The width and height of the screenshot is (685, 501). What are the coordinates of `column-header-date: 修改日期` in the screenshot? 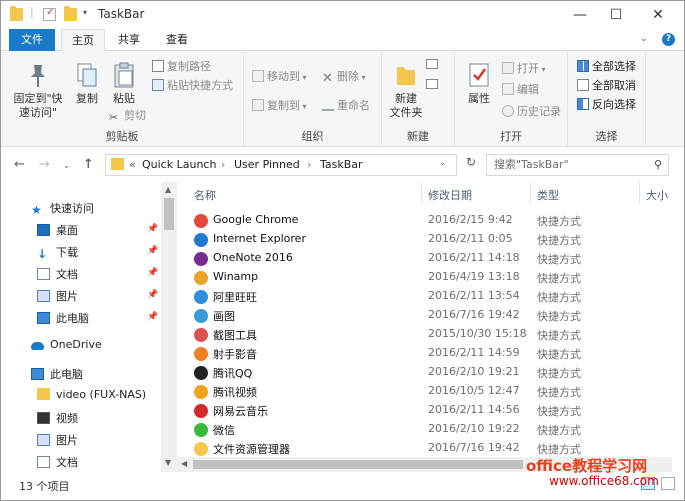 It's located at (450, 195).